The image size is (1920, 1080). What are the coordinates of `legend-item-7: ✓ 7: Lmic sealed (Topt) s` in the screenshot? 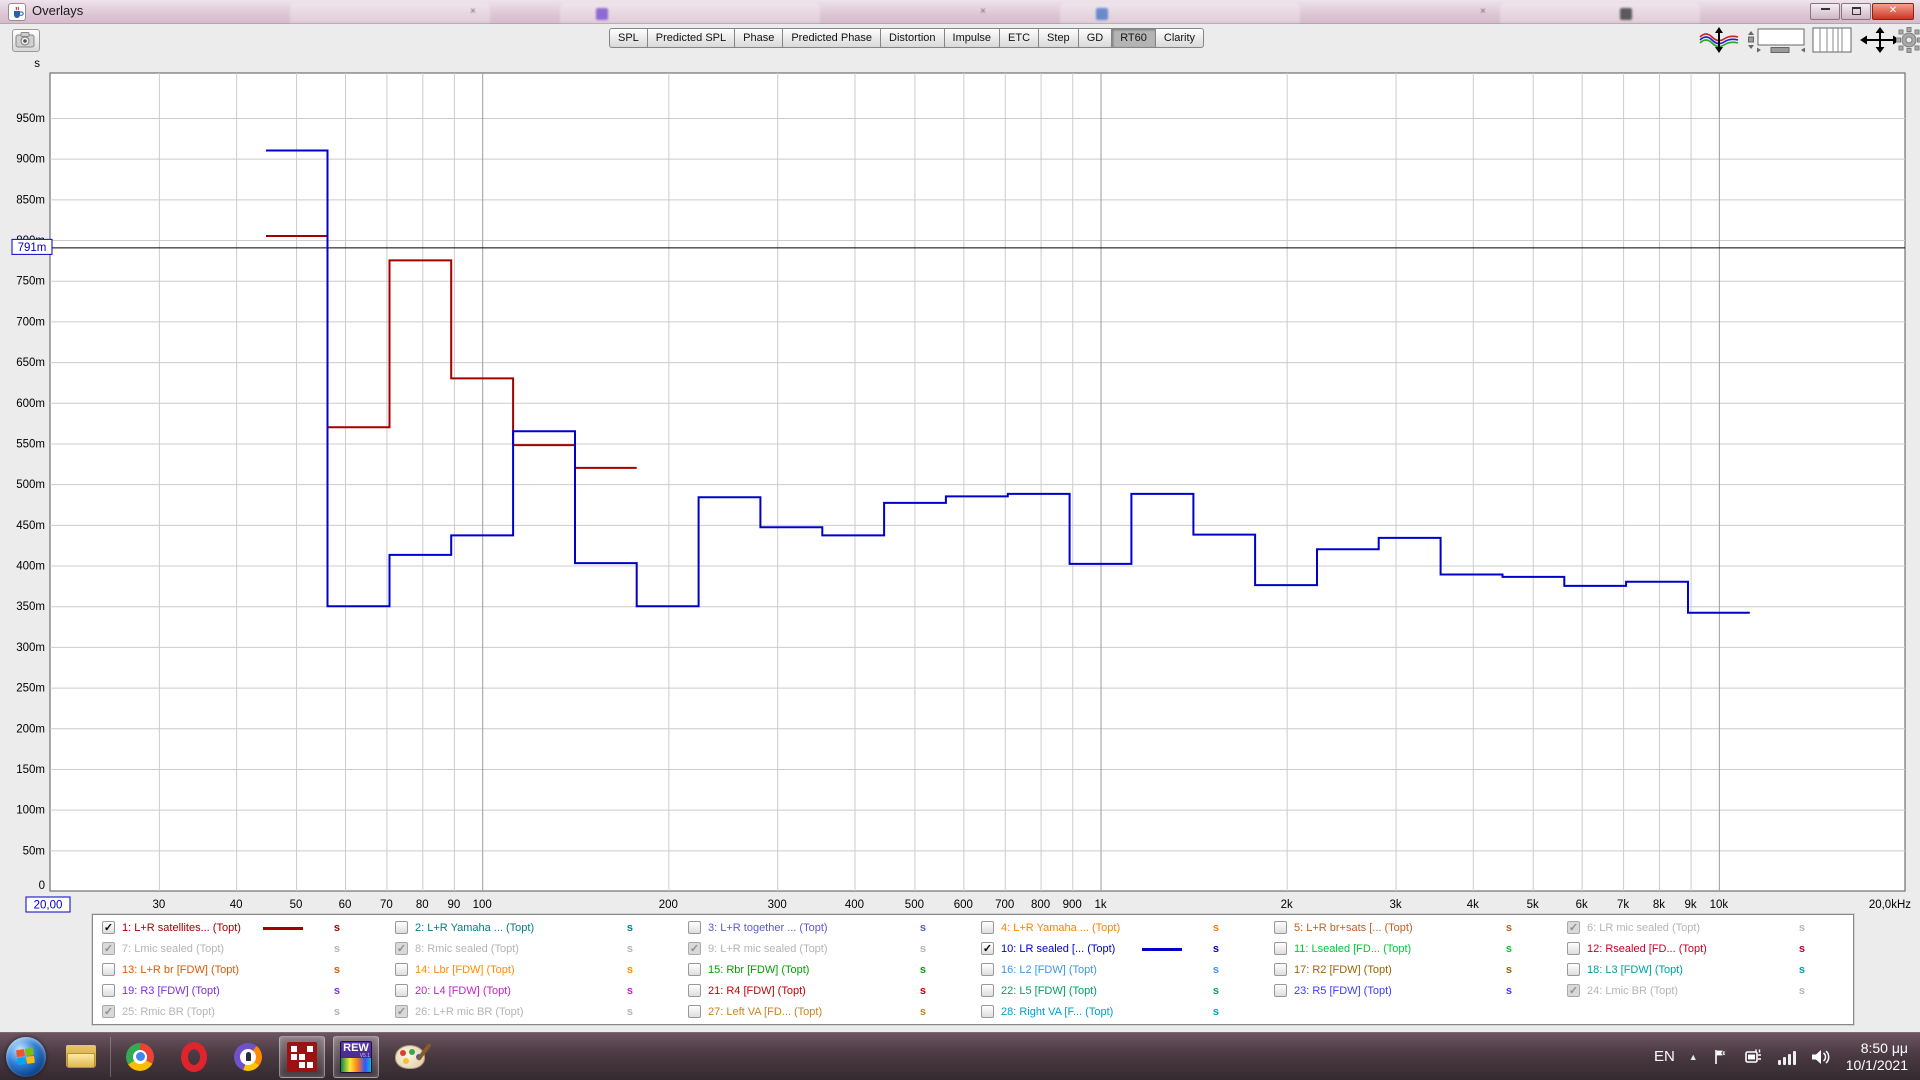 It's located at (241, 948).